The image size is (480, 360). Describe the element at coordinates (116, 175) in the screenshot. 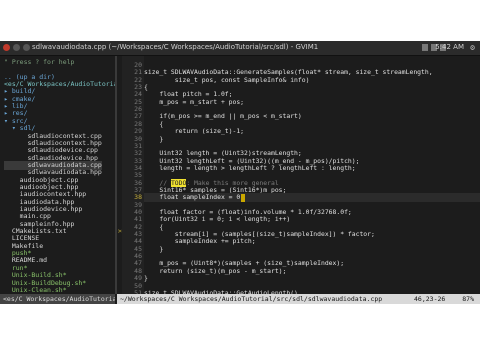

I see `pane-splitter` at that location.